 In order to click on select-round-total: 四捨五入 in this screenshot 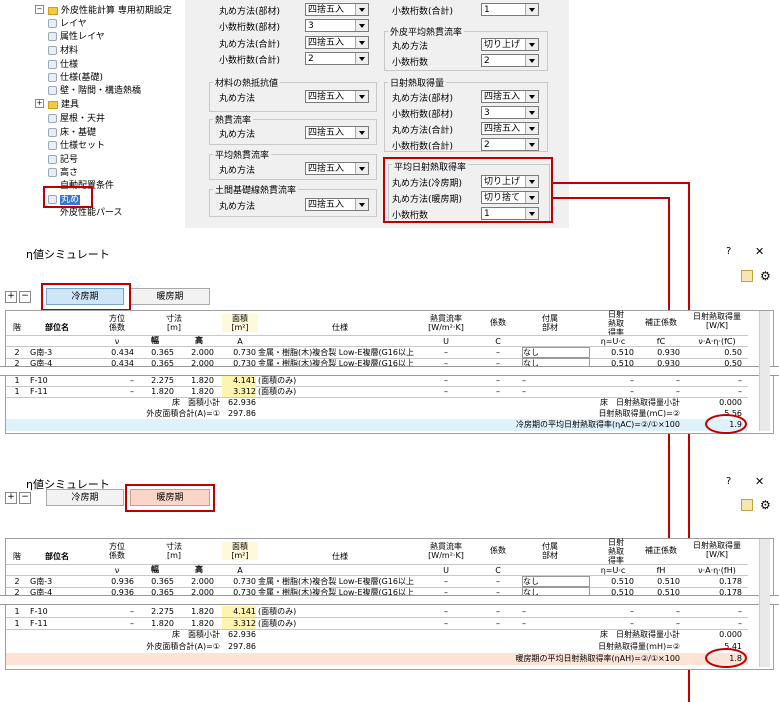, I will do `click(337, 42)`.